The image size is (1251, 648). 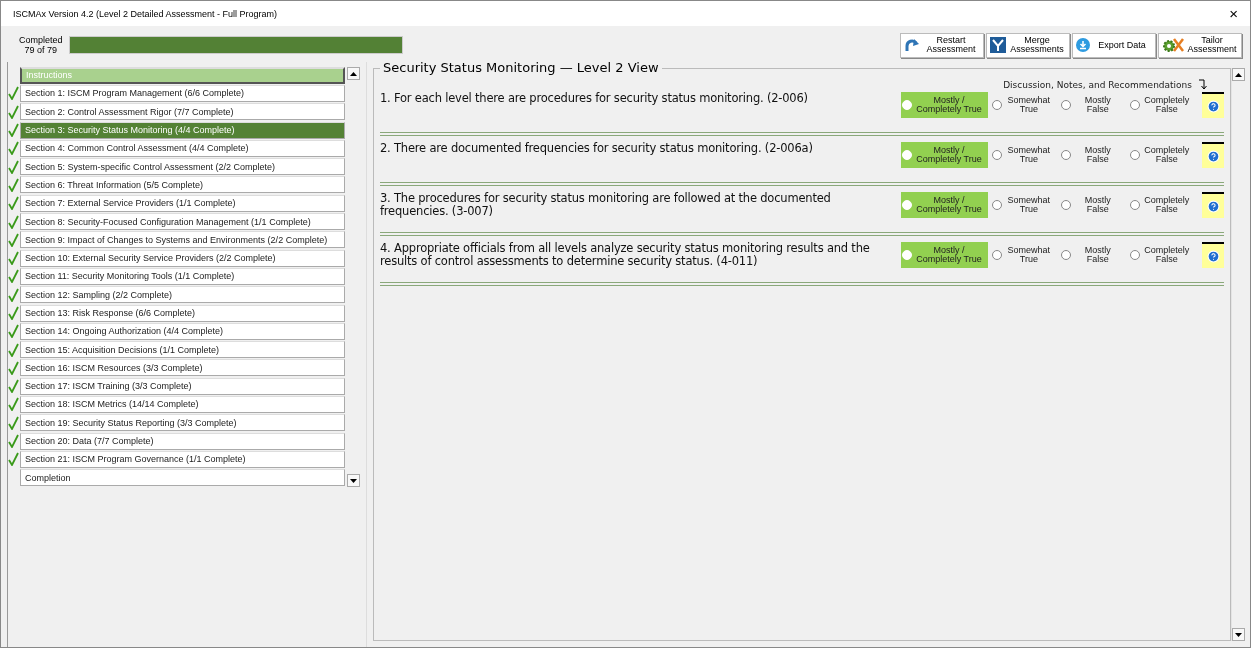 I want to click on section-list-item: Section 3: Security Status Monitoring (4/4 Complete), so click(x=182, y=130).